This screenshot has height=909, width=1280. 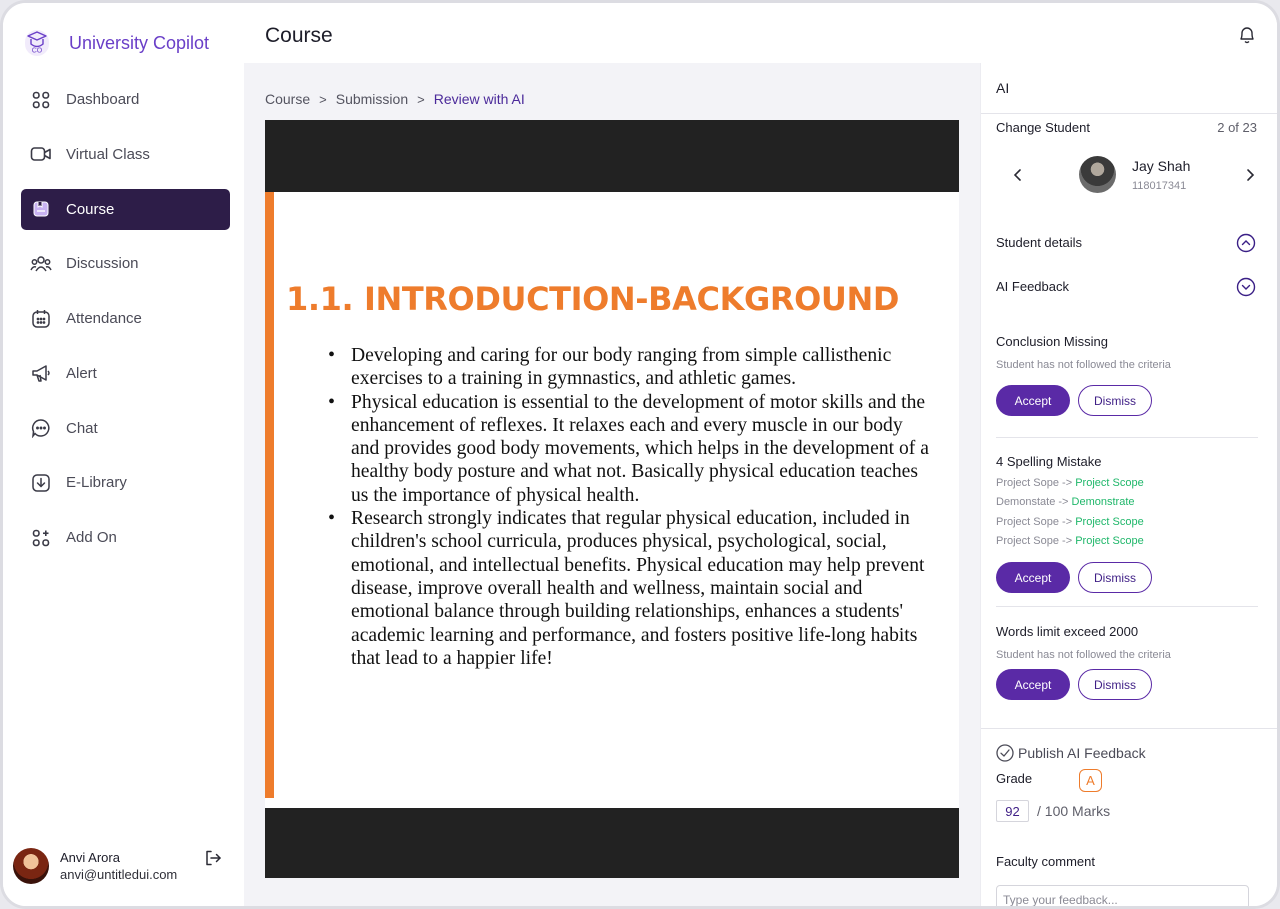 I want to click on user-name: Anvi Arora, so click(x=90, y=857).